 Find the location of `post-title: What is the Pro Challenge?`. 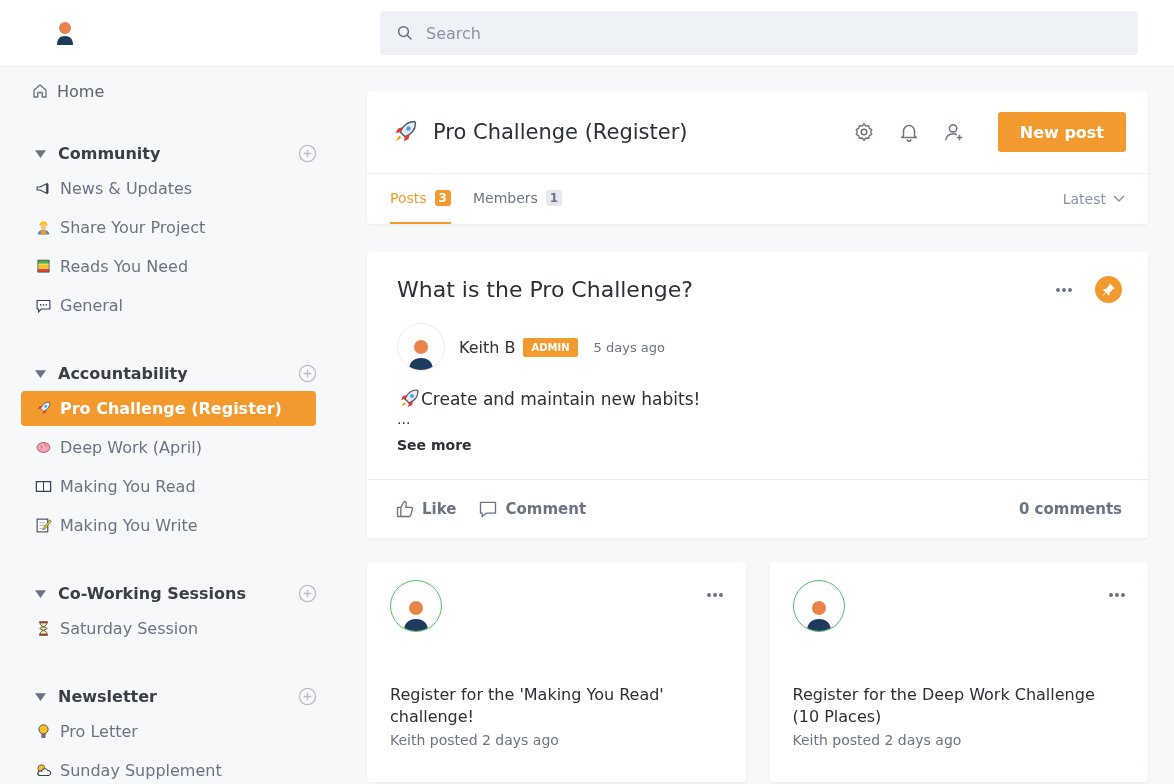

post-title: What is the Pro Challenge? is located at coordinates (715, 289).